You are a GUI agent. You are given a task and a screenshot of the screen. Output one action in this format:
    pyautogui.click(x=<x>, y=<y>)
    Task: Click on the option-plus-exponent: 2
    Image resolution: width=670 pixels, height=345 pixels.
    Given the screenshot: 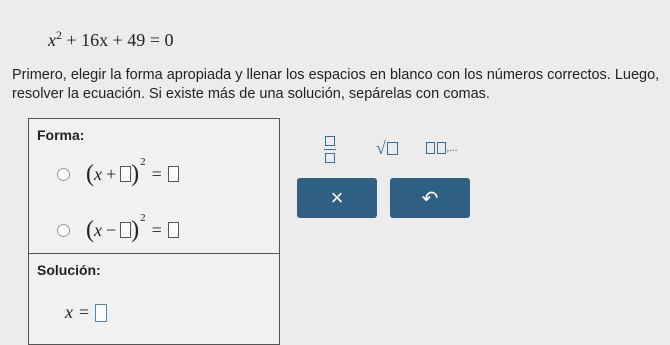 What is the action you would take?
    pyautogui.click(x=143, y=162)
    